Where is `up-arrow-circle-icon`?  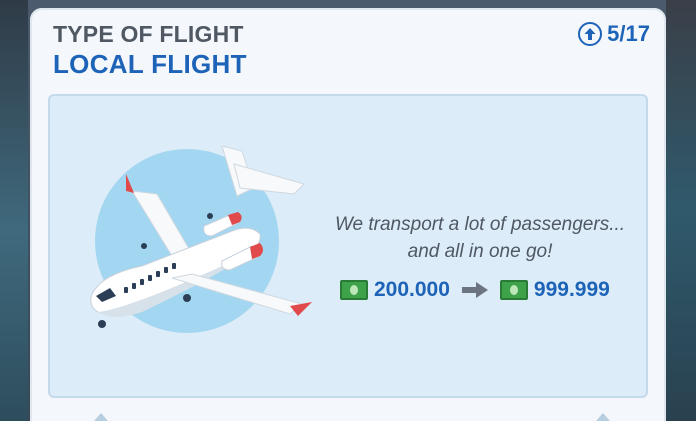 up-arrow-circle-icon is located at coordinates (590, 34).